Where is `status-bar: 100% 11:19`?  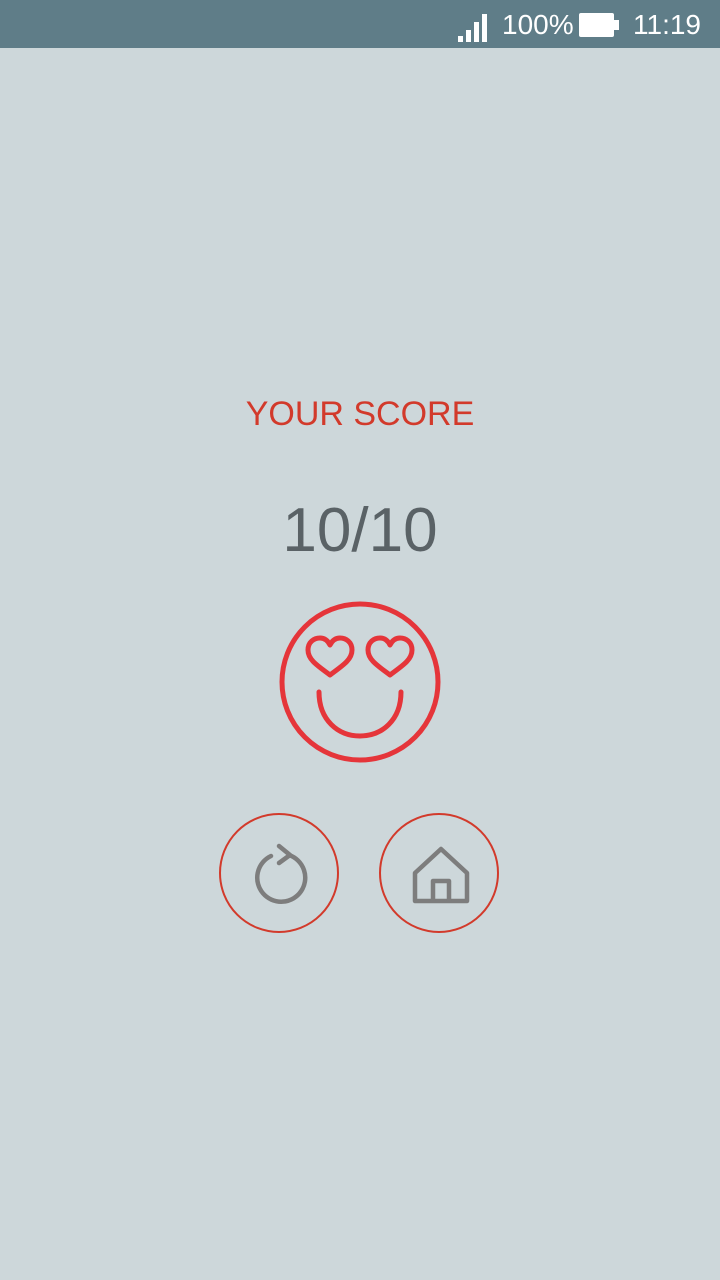
status-bar: 100% 11:19 is located at coordinates (360, 24).